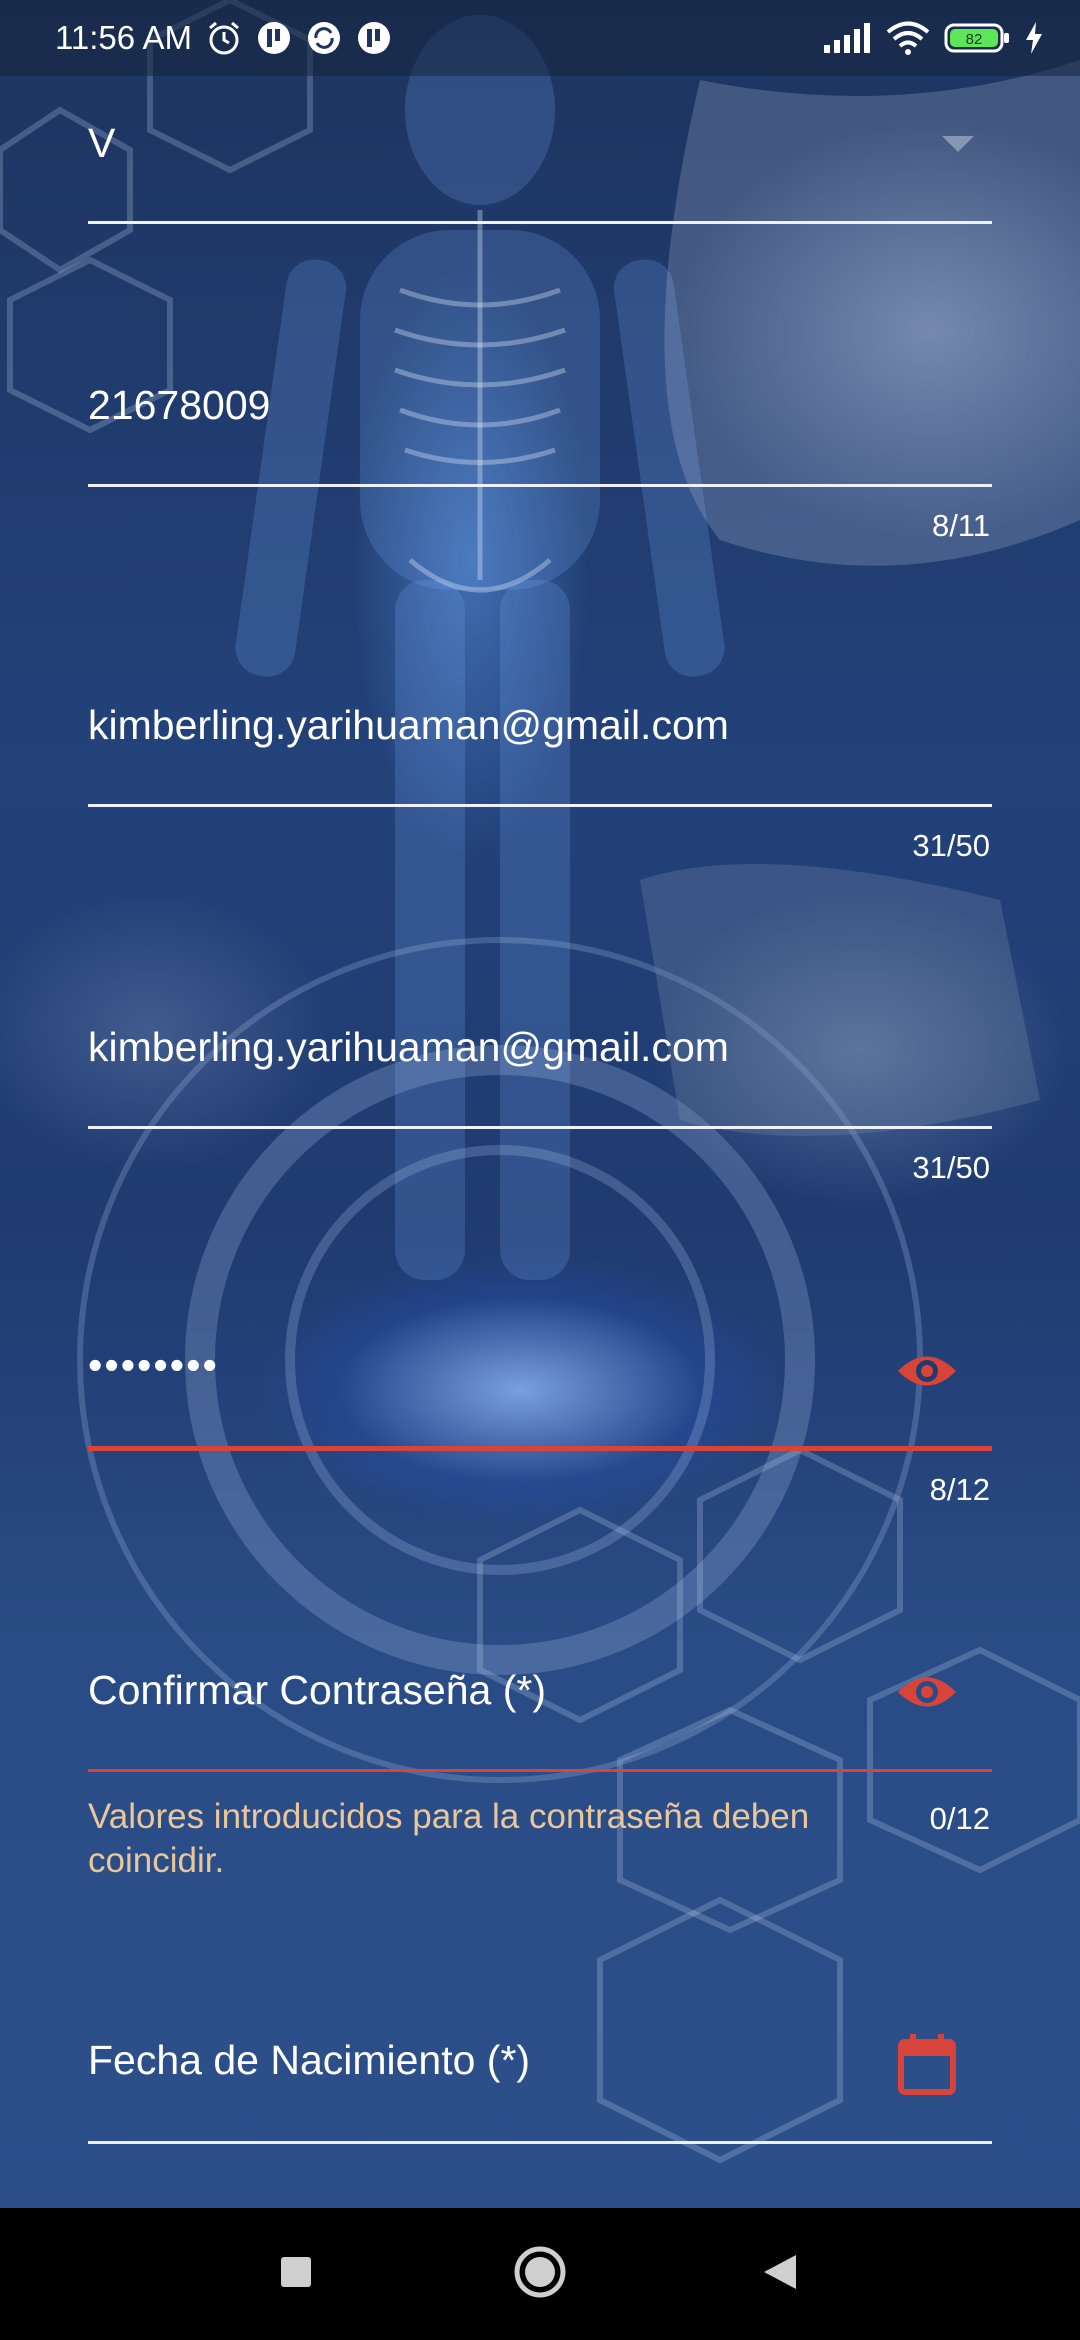 The image size is (1080, 2340). I want to click on svg-text: 82, so click(974, 39).